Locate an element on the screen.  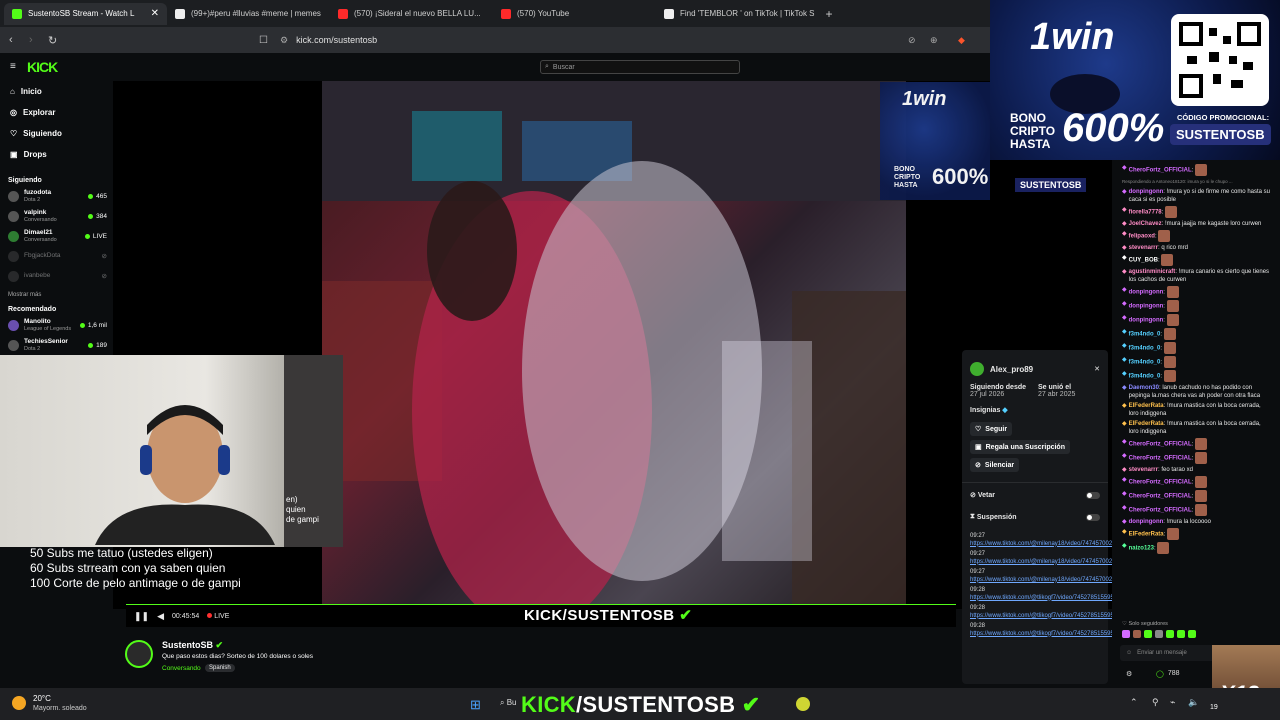
channel-techiessenior: TechiesSenior Dota 2 189 is located at coordinates (56, 345).